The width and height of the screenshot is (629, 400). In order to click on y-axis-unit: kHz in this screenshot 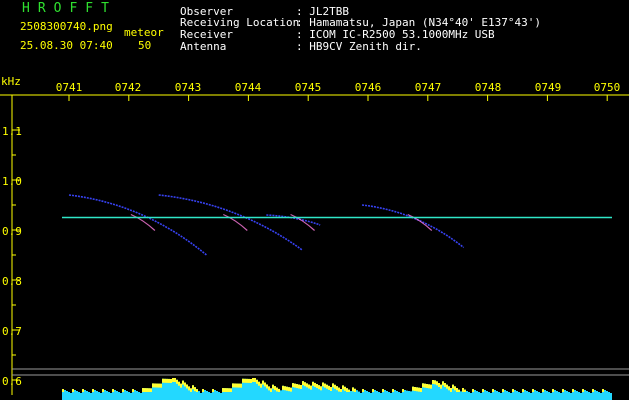, I will do `click(11, 81)`.